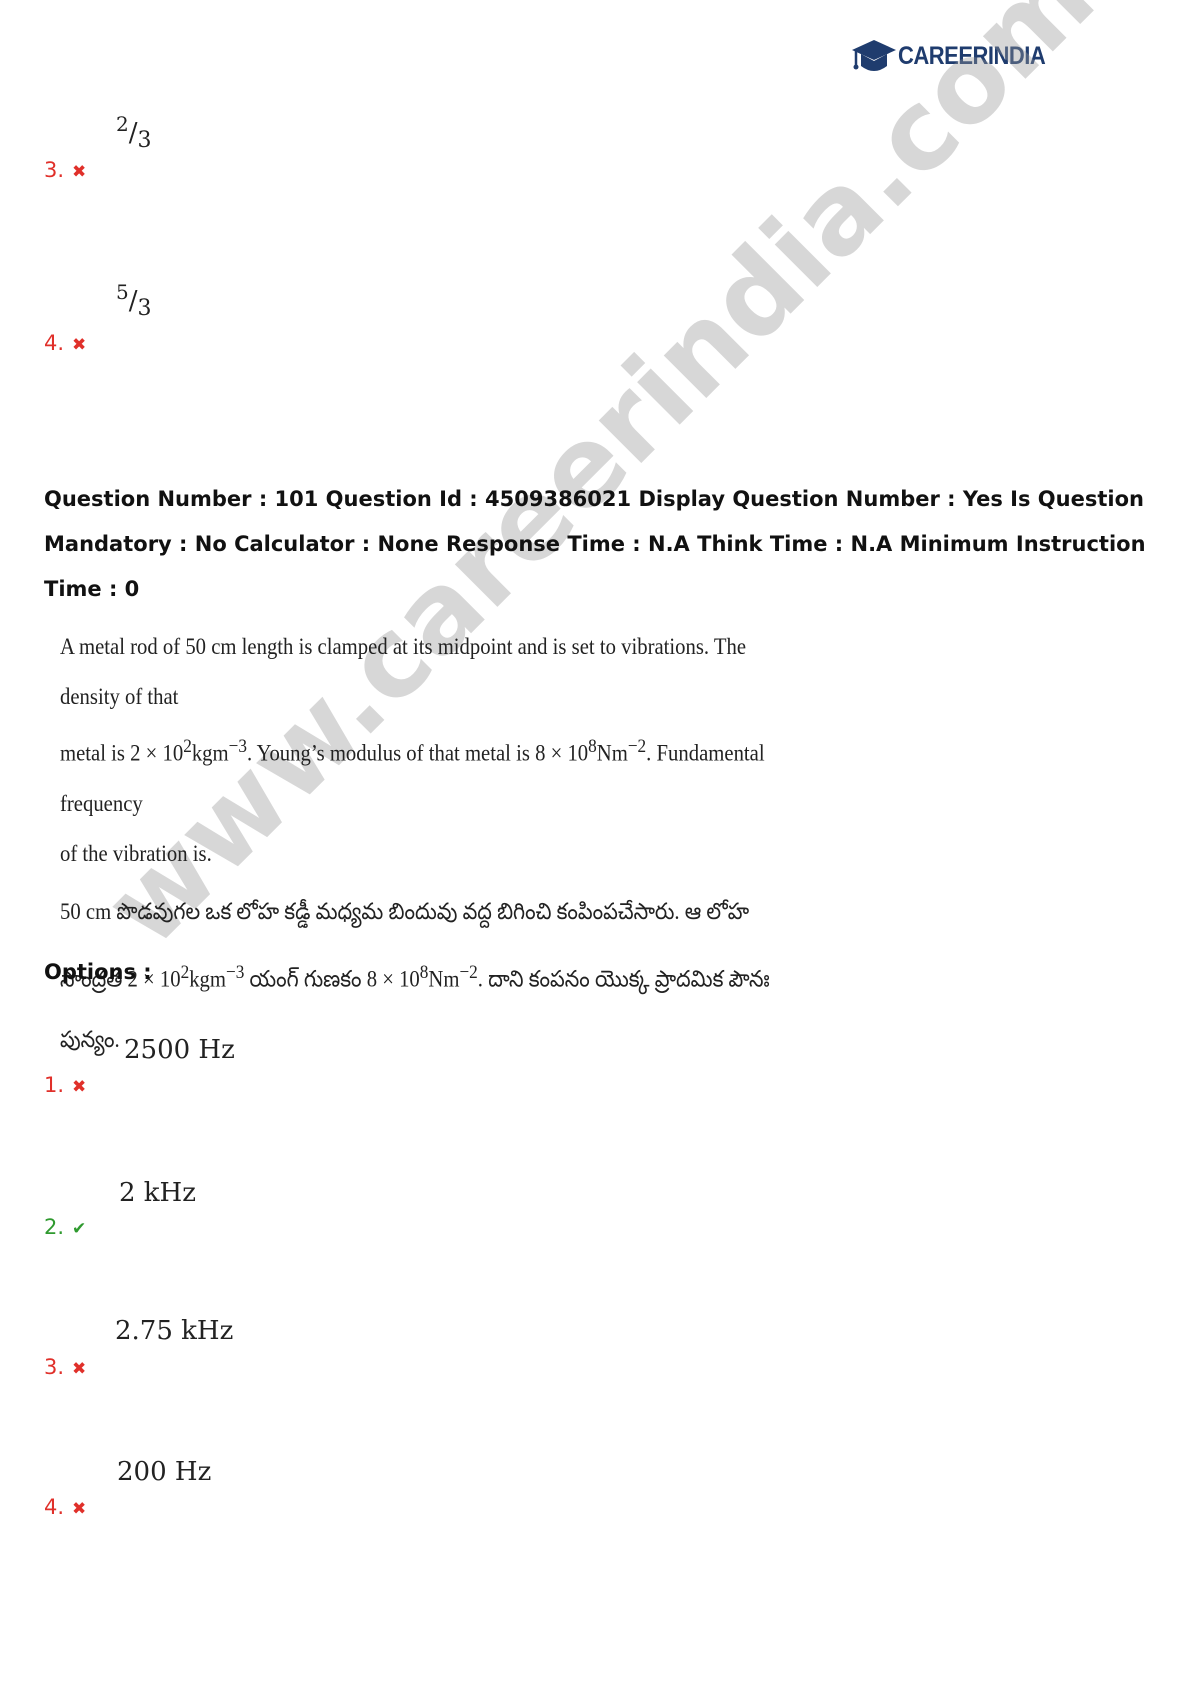 This screenshot has width=1191, height=1684. I want to click on careerindia-logo: CAREERINDIA, so click(949, 56).